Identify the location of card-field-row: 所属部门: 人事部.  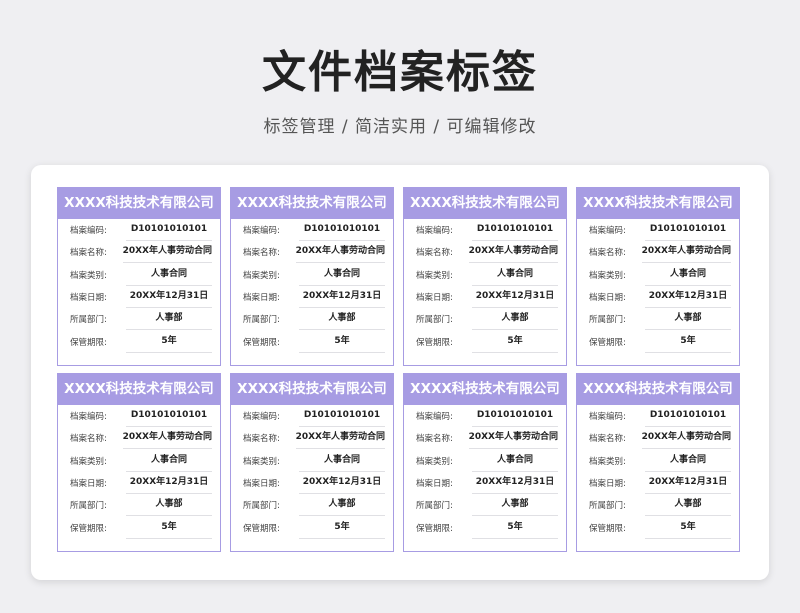
(312, 505).